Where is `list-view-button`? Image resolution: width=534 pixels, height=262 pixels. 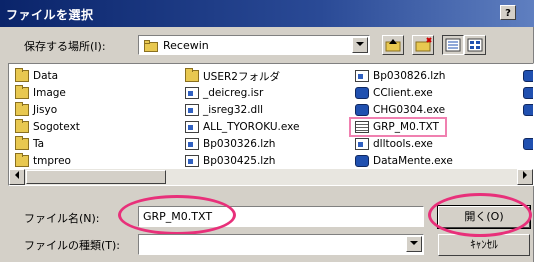
list-view-button is located at coordinates (453, 45).